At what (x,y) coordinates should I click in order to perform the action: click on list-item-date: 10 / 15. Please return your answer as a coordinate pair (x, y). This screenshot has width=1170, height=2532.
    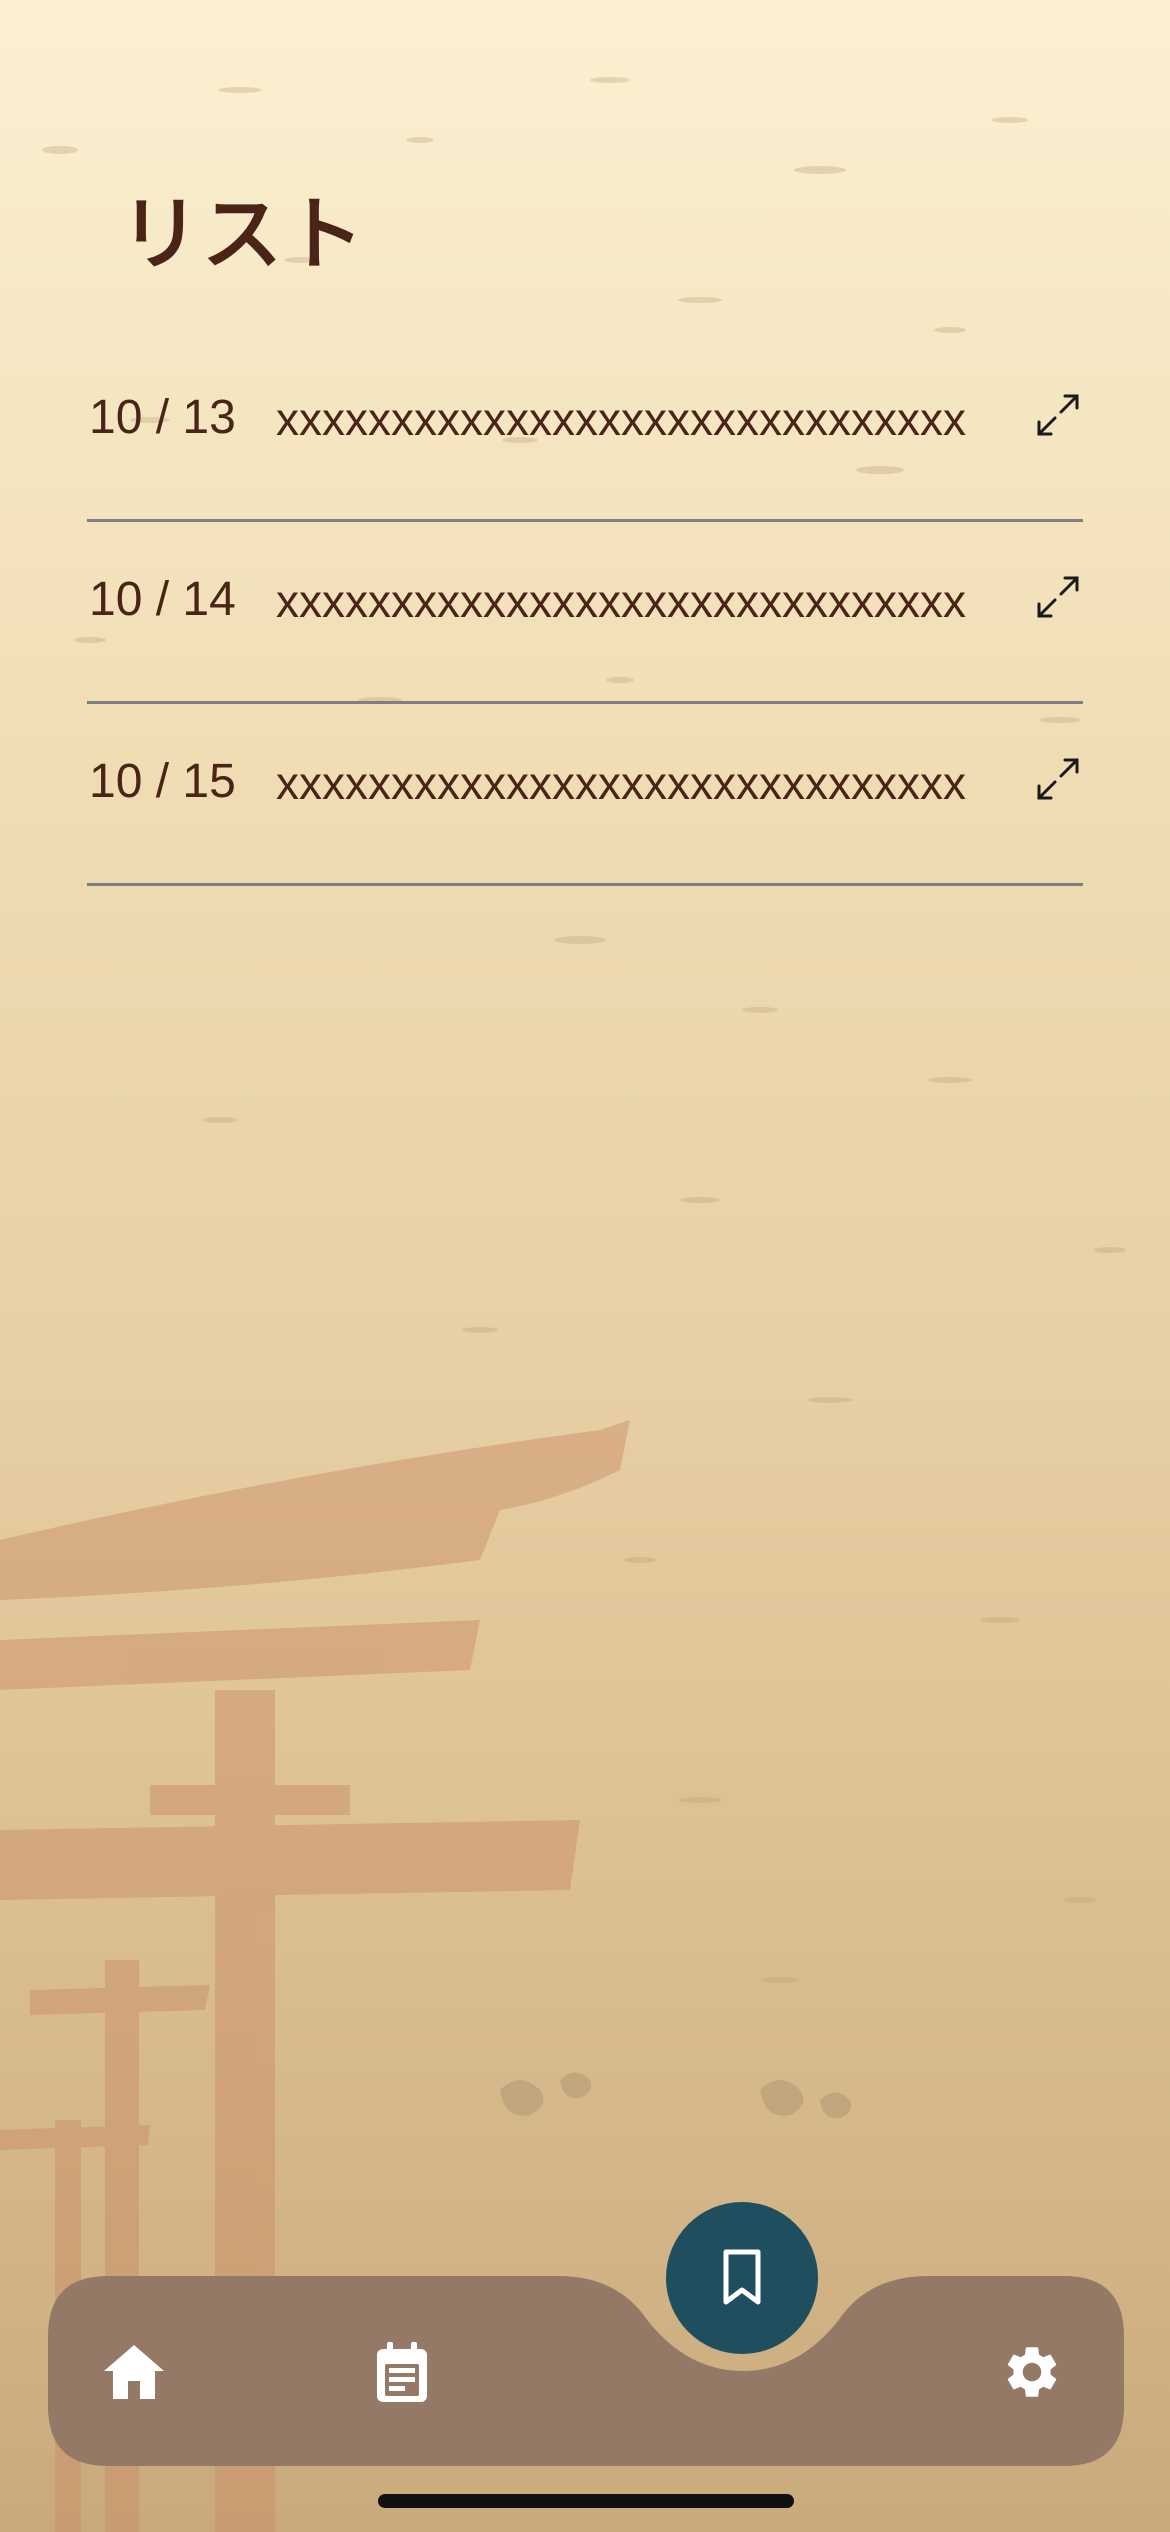
    Looking at the image, I should click on (162, 781).